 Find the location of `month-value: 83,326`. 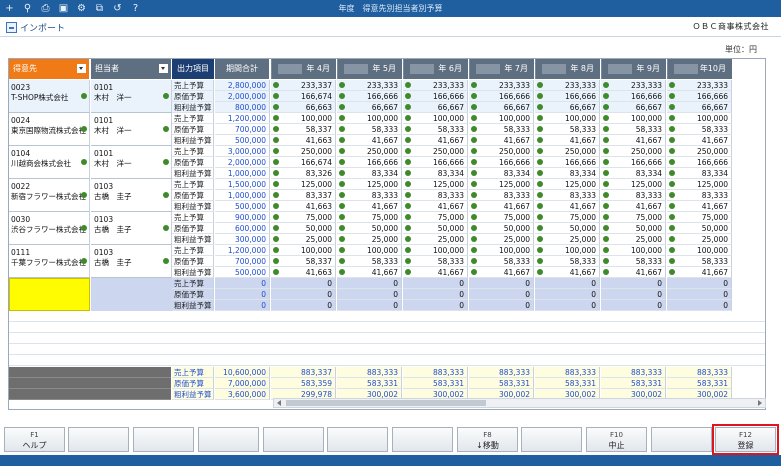

month-value: 83,326 is located at coordinates (303, 173).